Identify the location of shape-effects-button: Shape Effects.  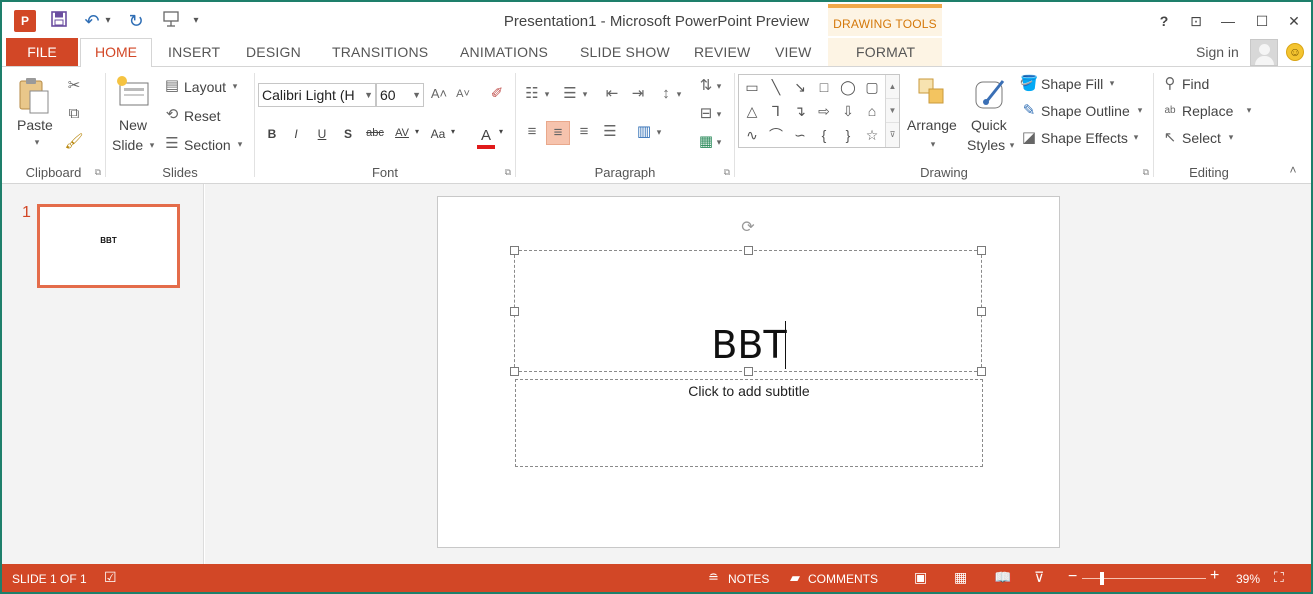
(1084, 138).